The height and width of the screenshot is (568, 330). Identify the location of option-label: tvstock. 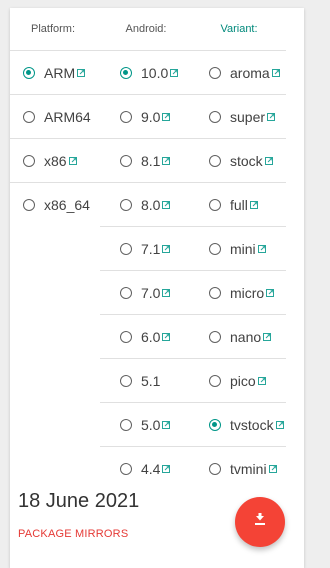
(252, 424).